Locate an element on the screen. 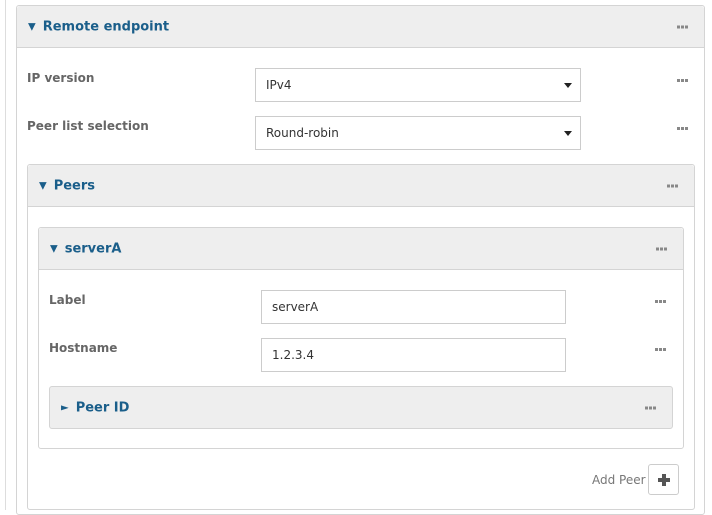 This screenshot has height=515, width=712. hostname-field-label: Hostname is located at coordinates (83, 348).